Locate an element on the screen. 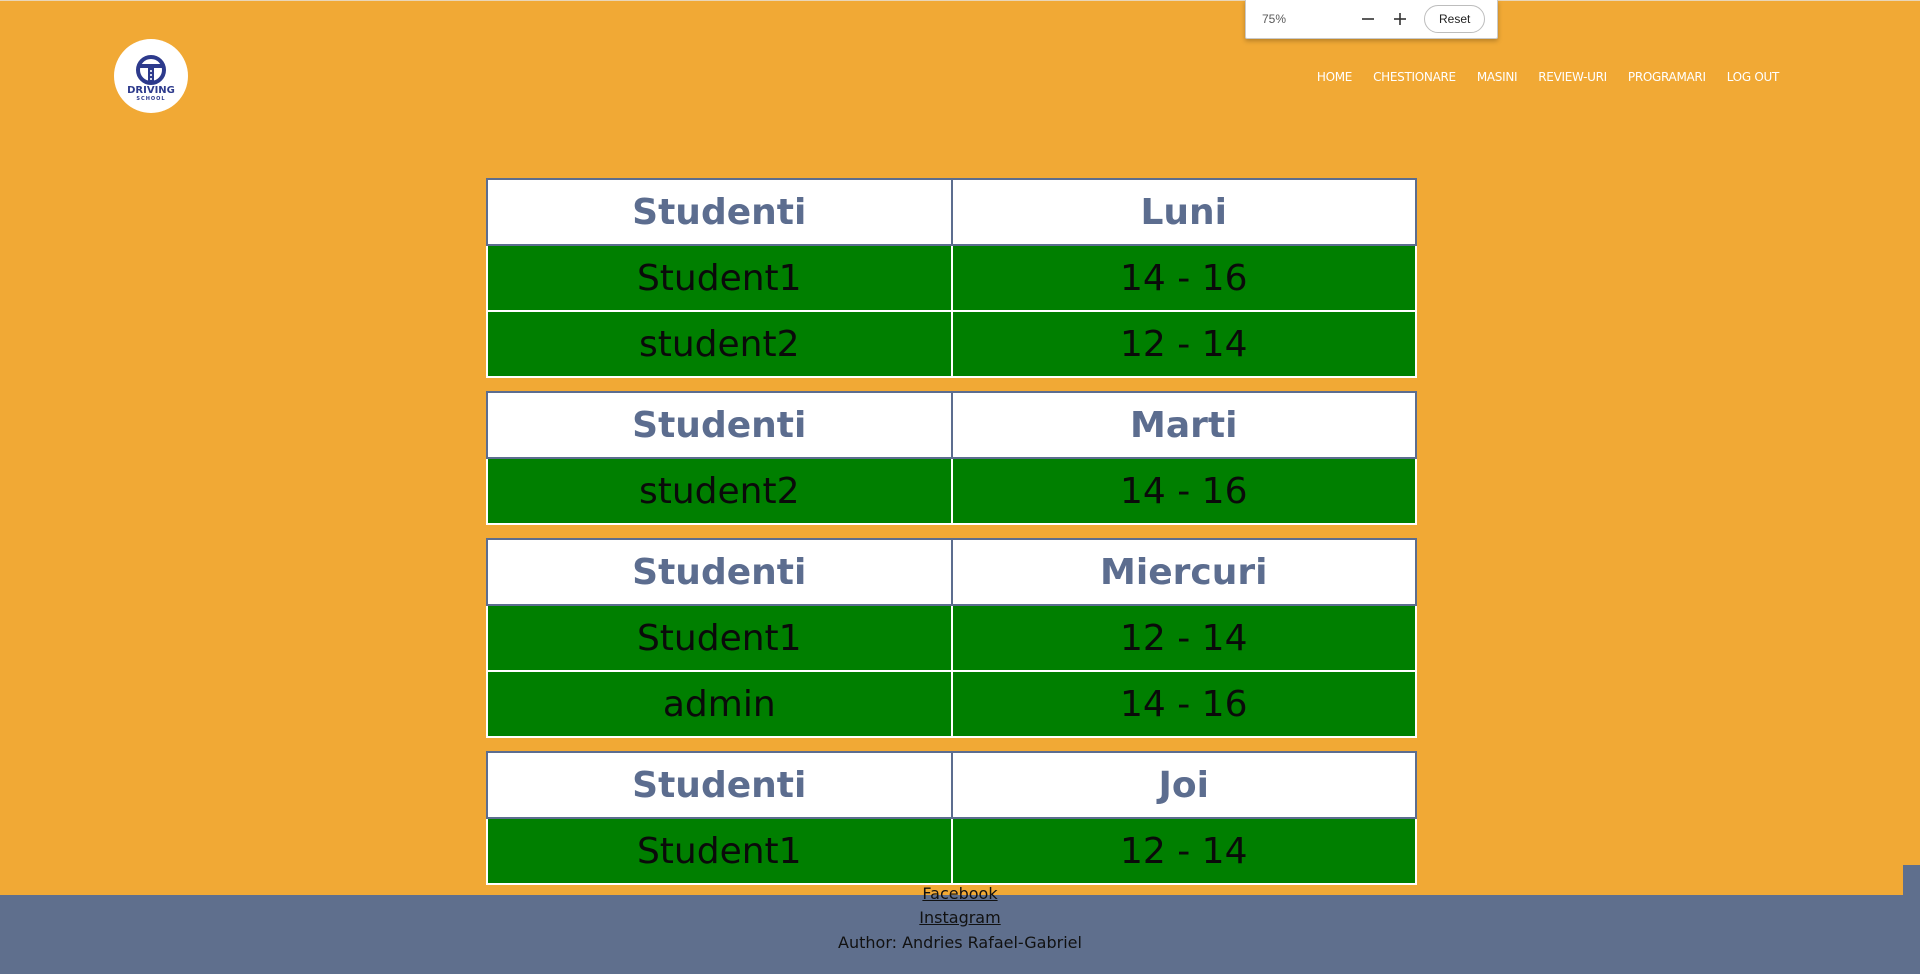 The height and width of the screenshot is (974, 1920). zoom-level: 75% is located at coordinates (1274, 19).